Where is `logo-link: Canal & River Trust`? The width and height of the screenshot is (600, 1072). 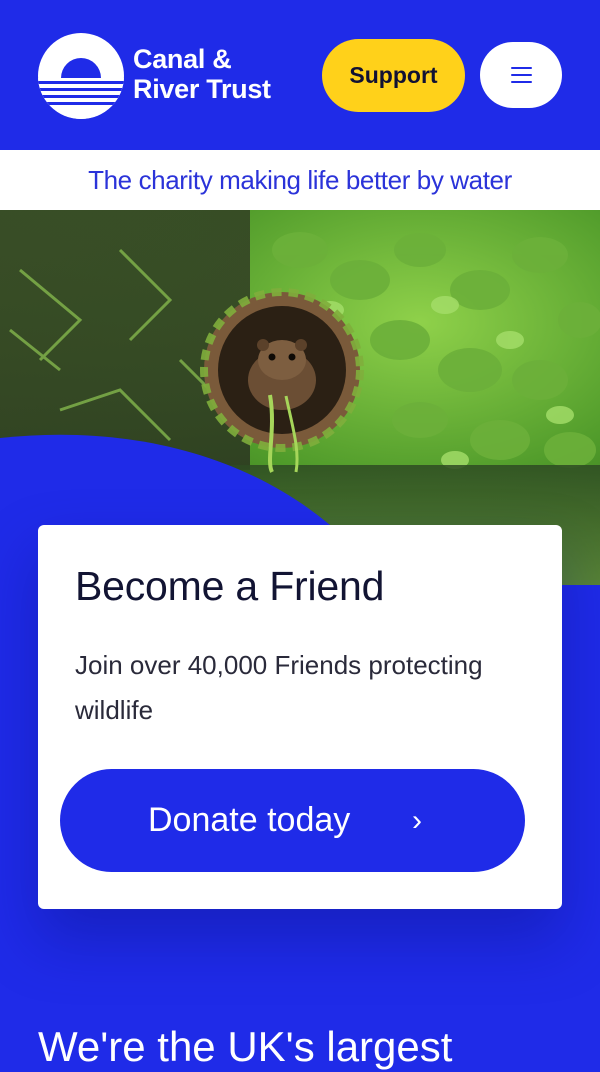
logo-link: Canal & River Trust is located at coordinates (150, 75).